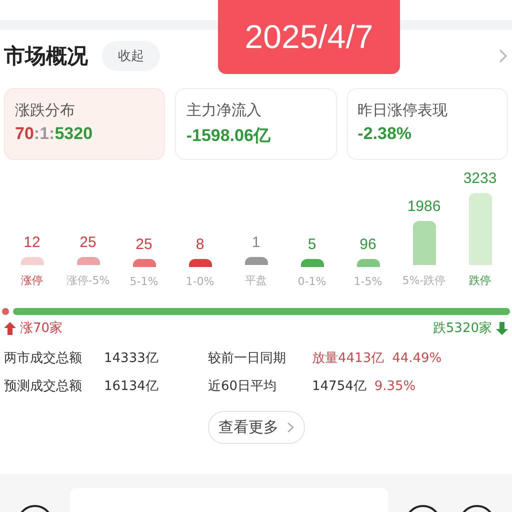  What do you see at coordinates (256, 242) in the screenshot?
I see `count-label: 1` at bounding box center [256, 242].